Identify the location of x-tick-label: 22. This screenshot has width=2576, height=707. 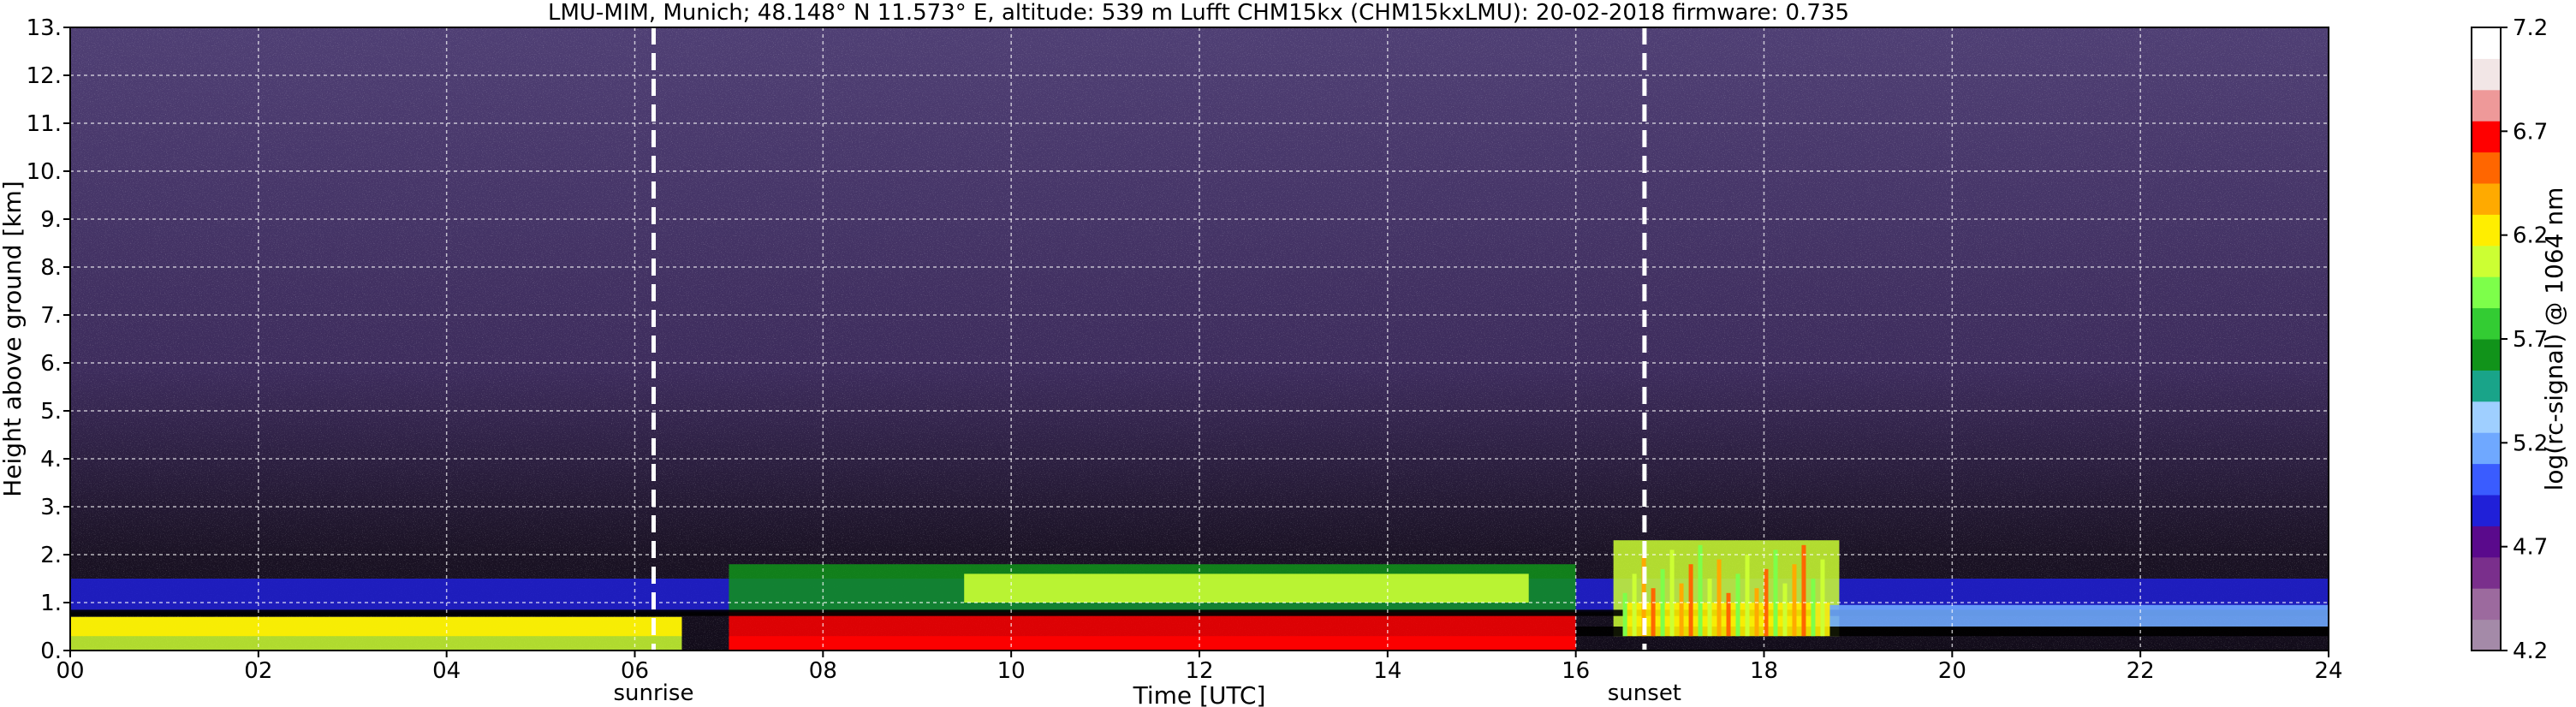
(2141, 671).